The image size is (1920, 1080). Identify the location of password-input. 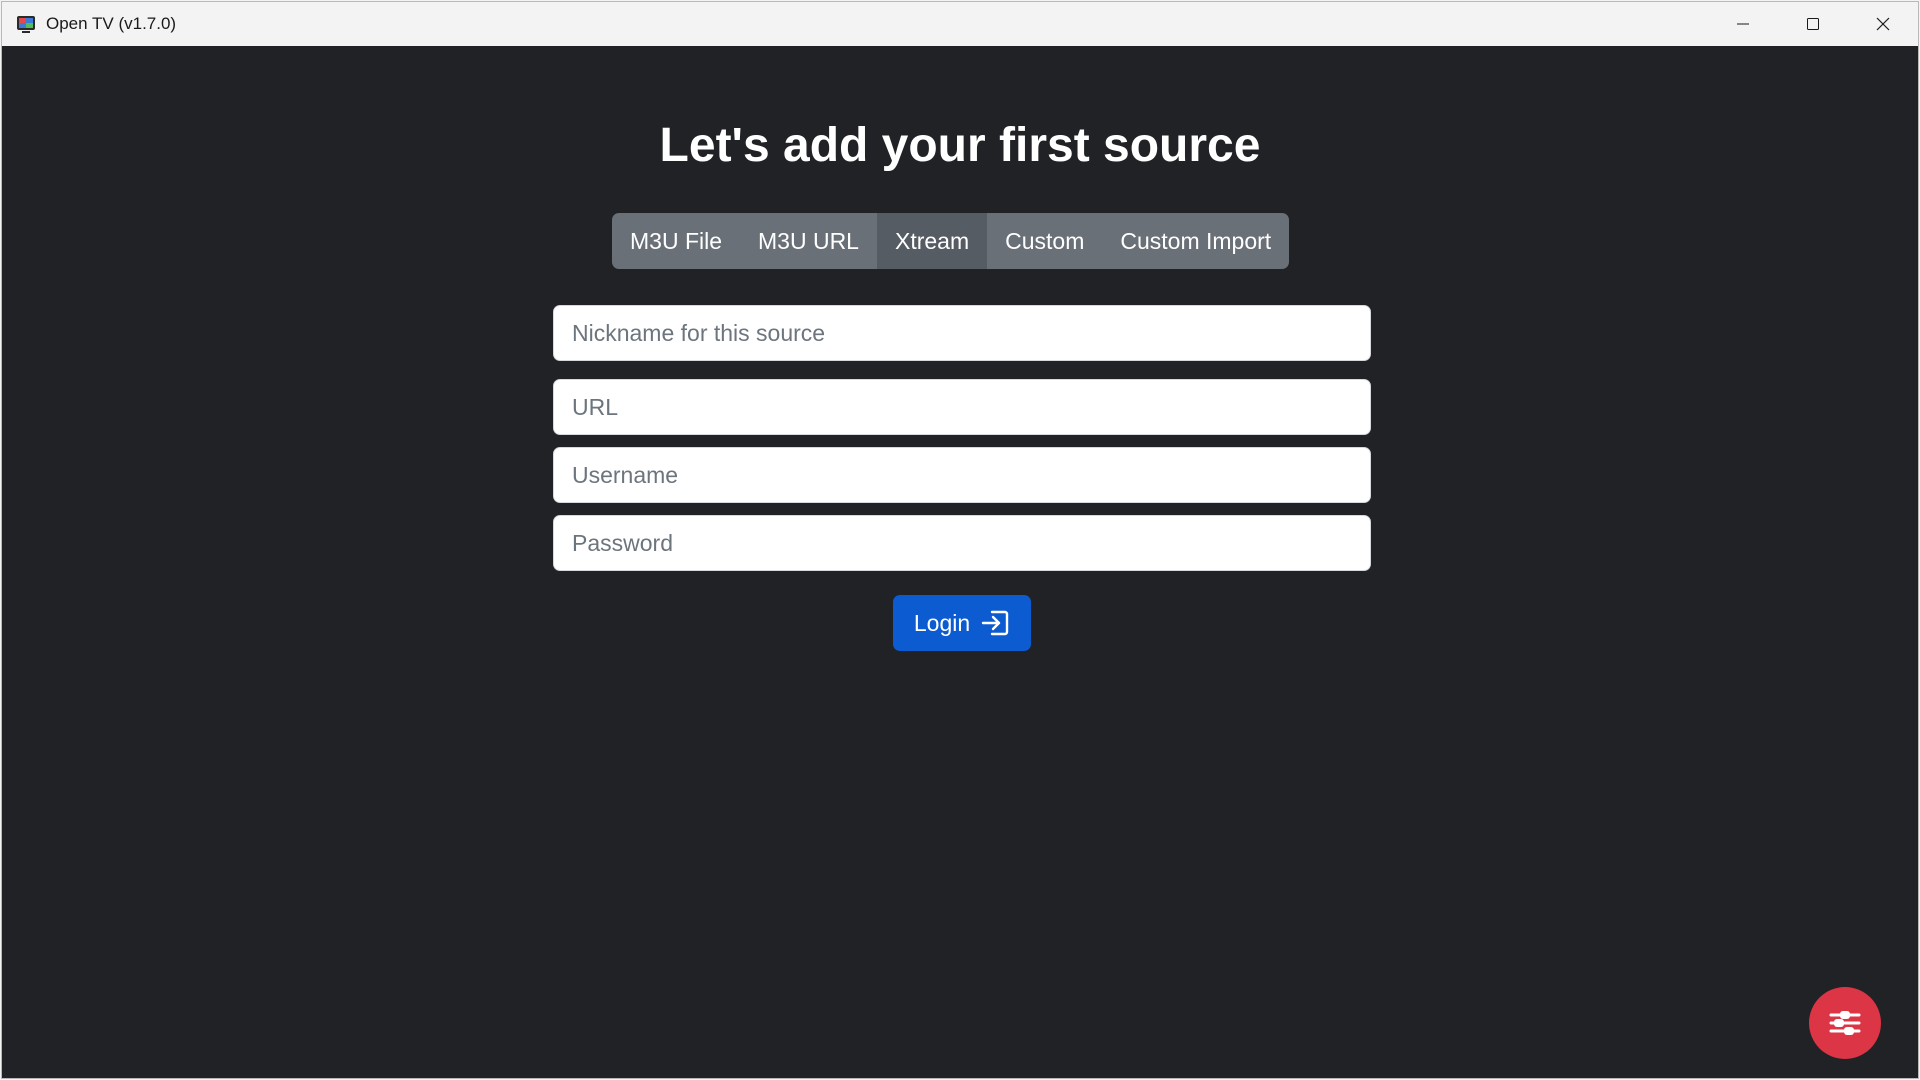
(962, 543).